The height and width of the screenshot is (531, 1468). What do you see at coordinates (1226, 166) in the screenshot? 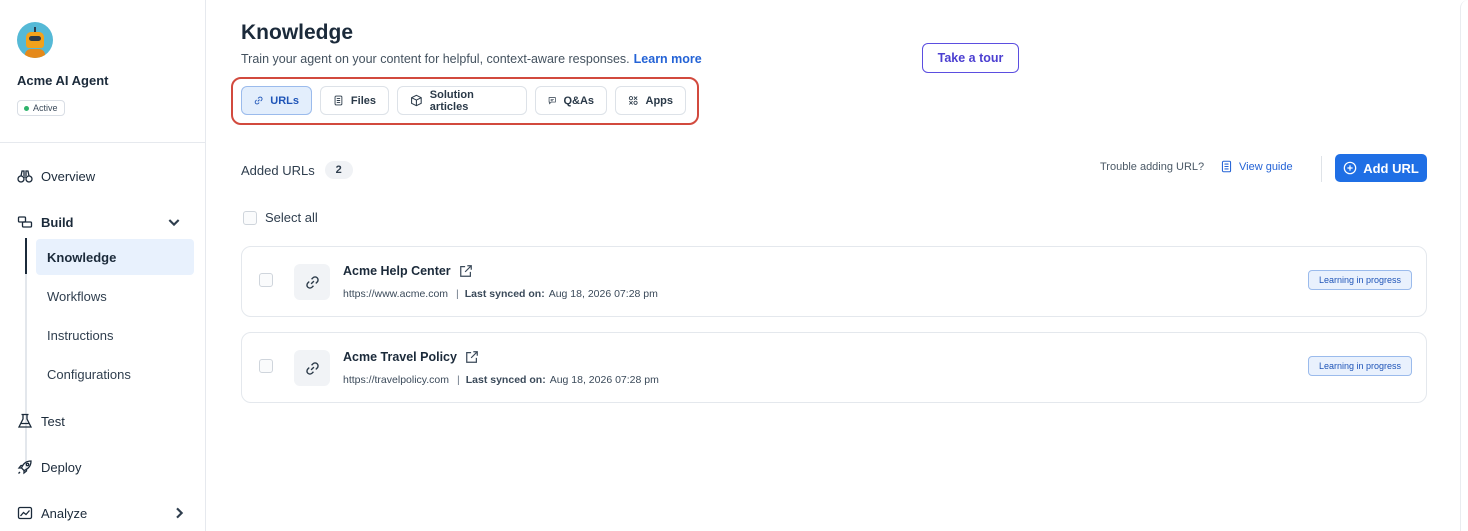
I see `document-icon` at bounding box center [1226, 166].